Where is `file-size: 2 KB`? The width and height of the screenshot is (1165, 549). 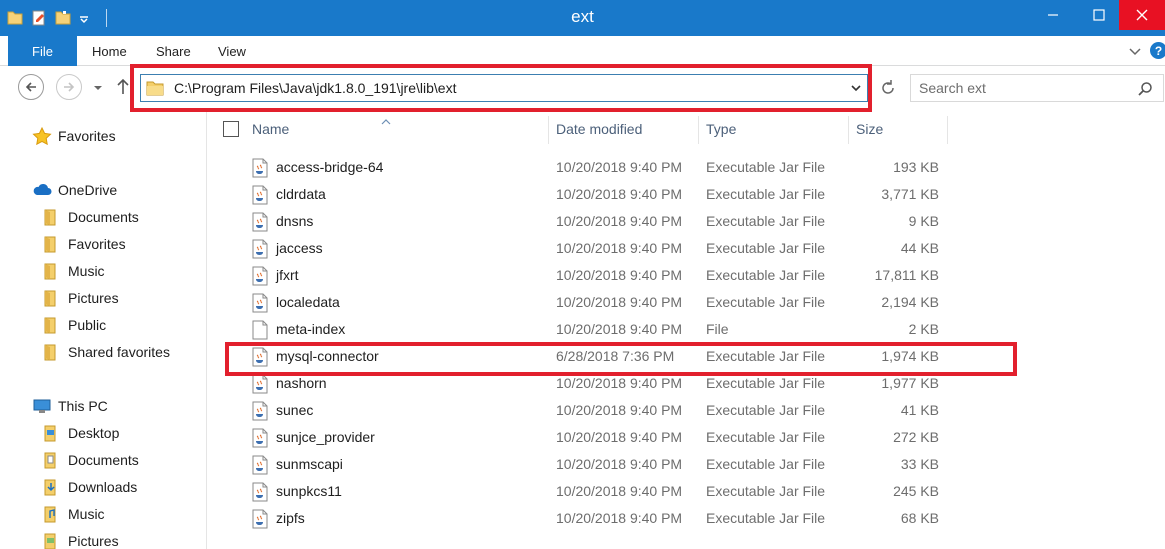 file-size: 2 KB is located at coordinates (923, 329).